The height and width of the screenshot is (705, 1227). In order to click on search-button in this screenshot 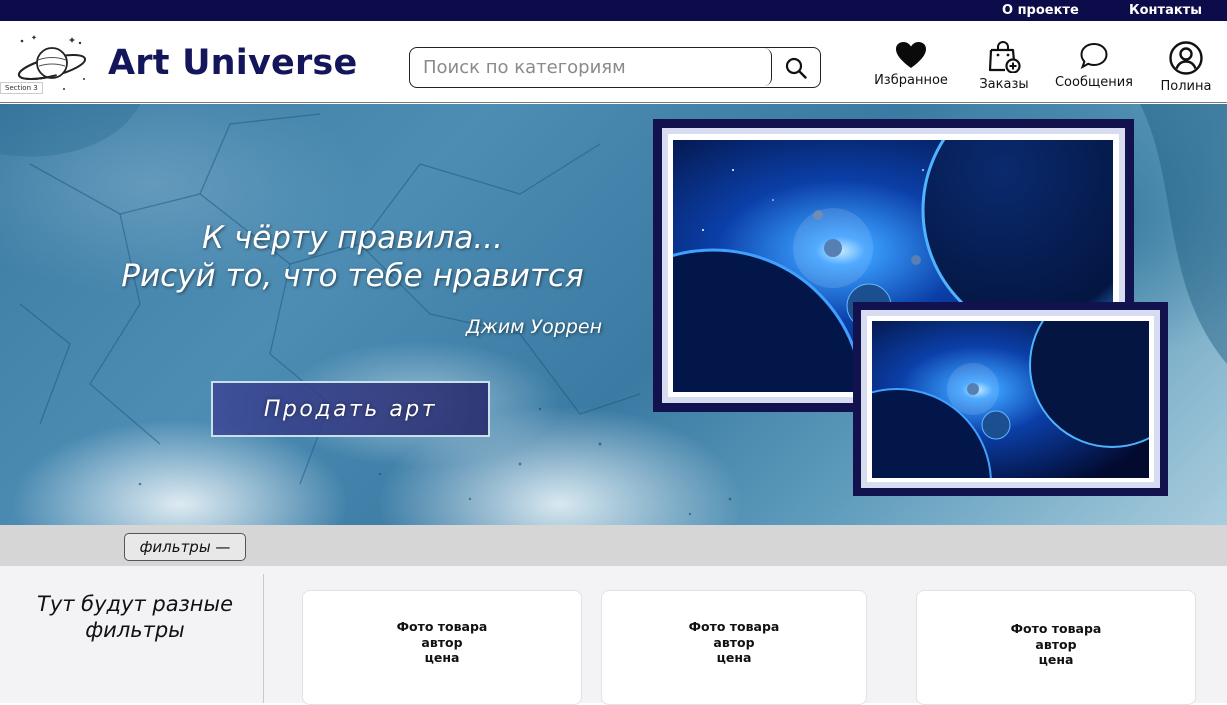, I will do `click(796, 68)`.